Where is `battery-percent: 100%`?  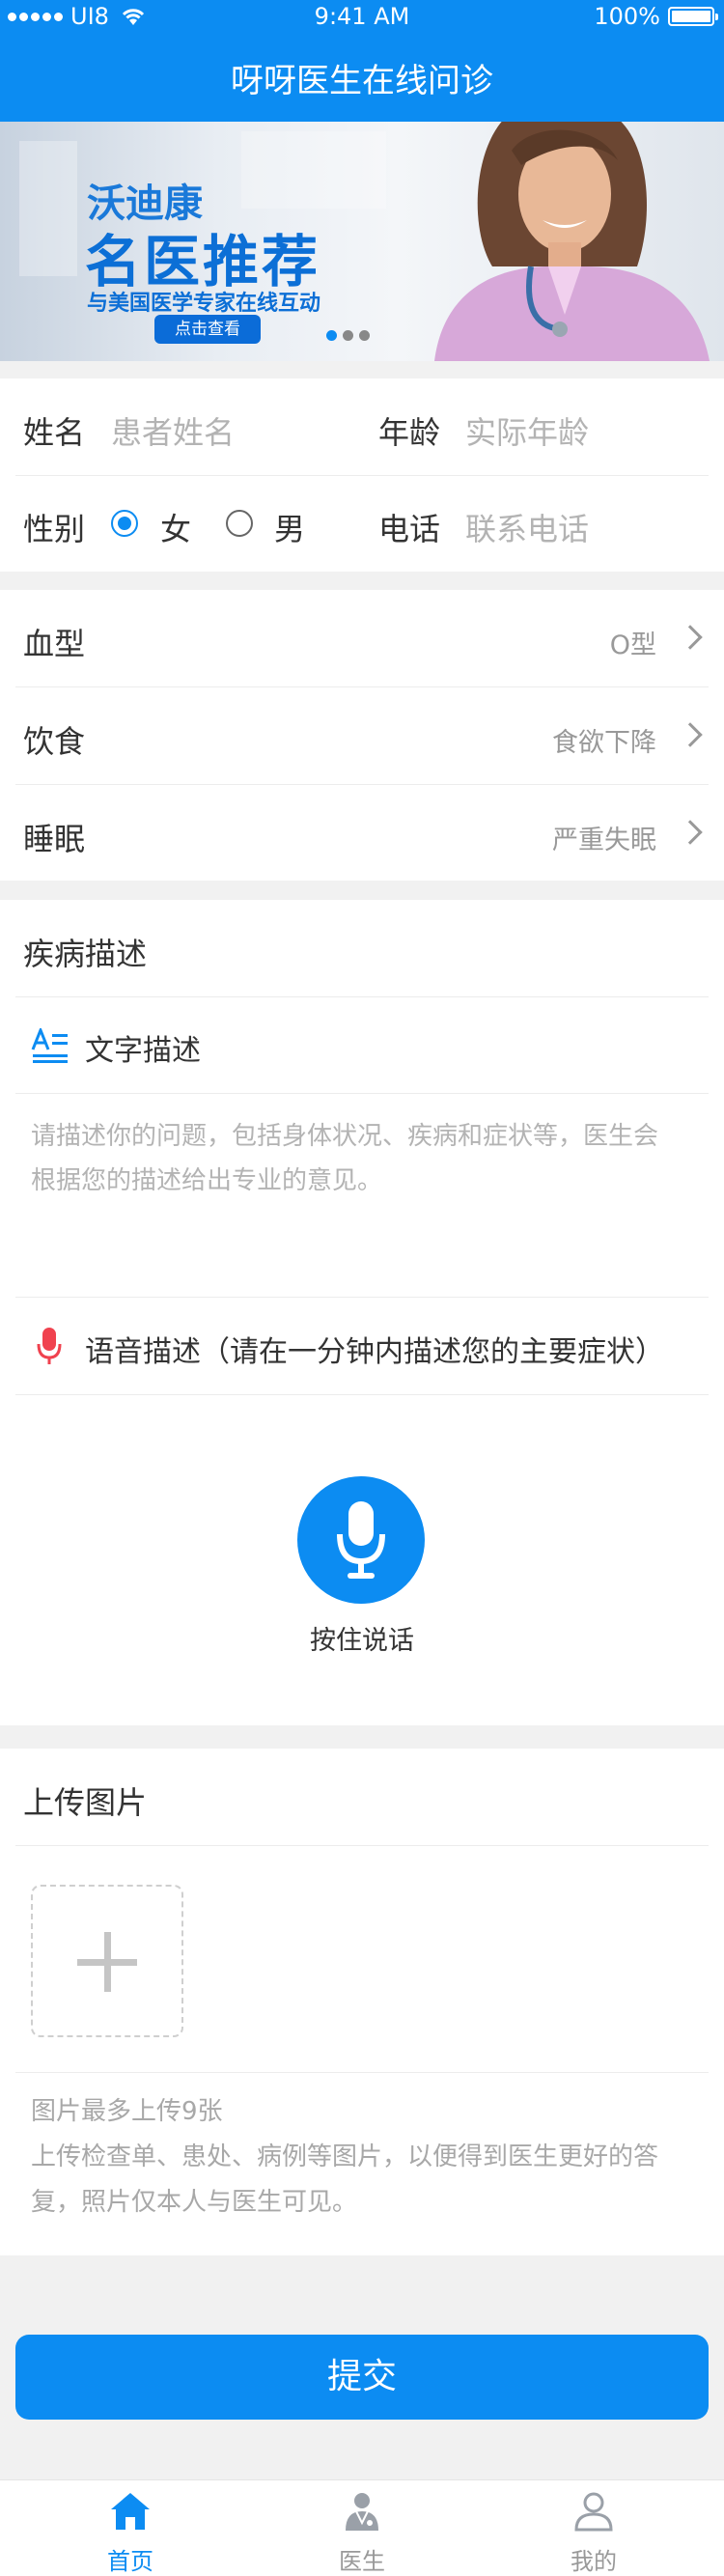 battery-percent: 100% is located at coordinates (627, 16).